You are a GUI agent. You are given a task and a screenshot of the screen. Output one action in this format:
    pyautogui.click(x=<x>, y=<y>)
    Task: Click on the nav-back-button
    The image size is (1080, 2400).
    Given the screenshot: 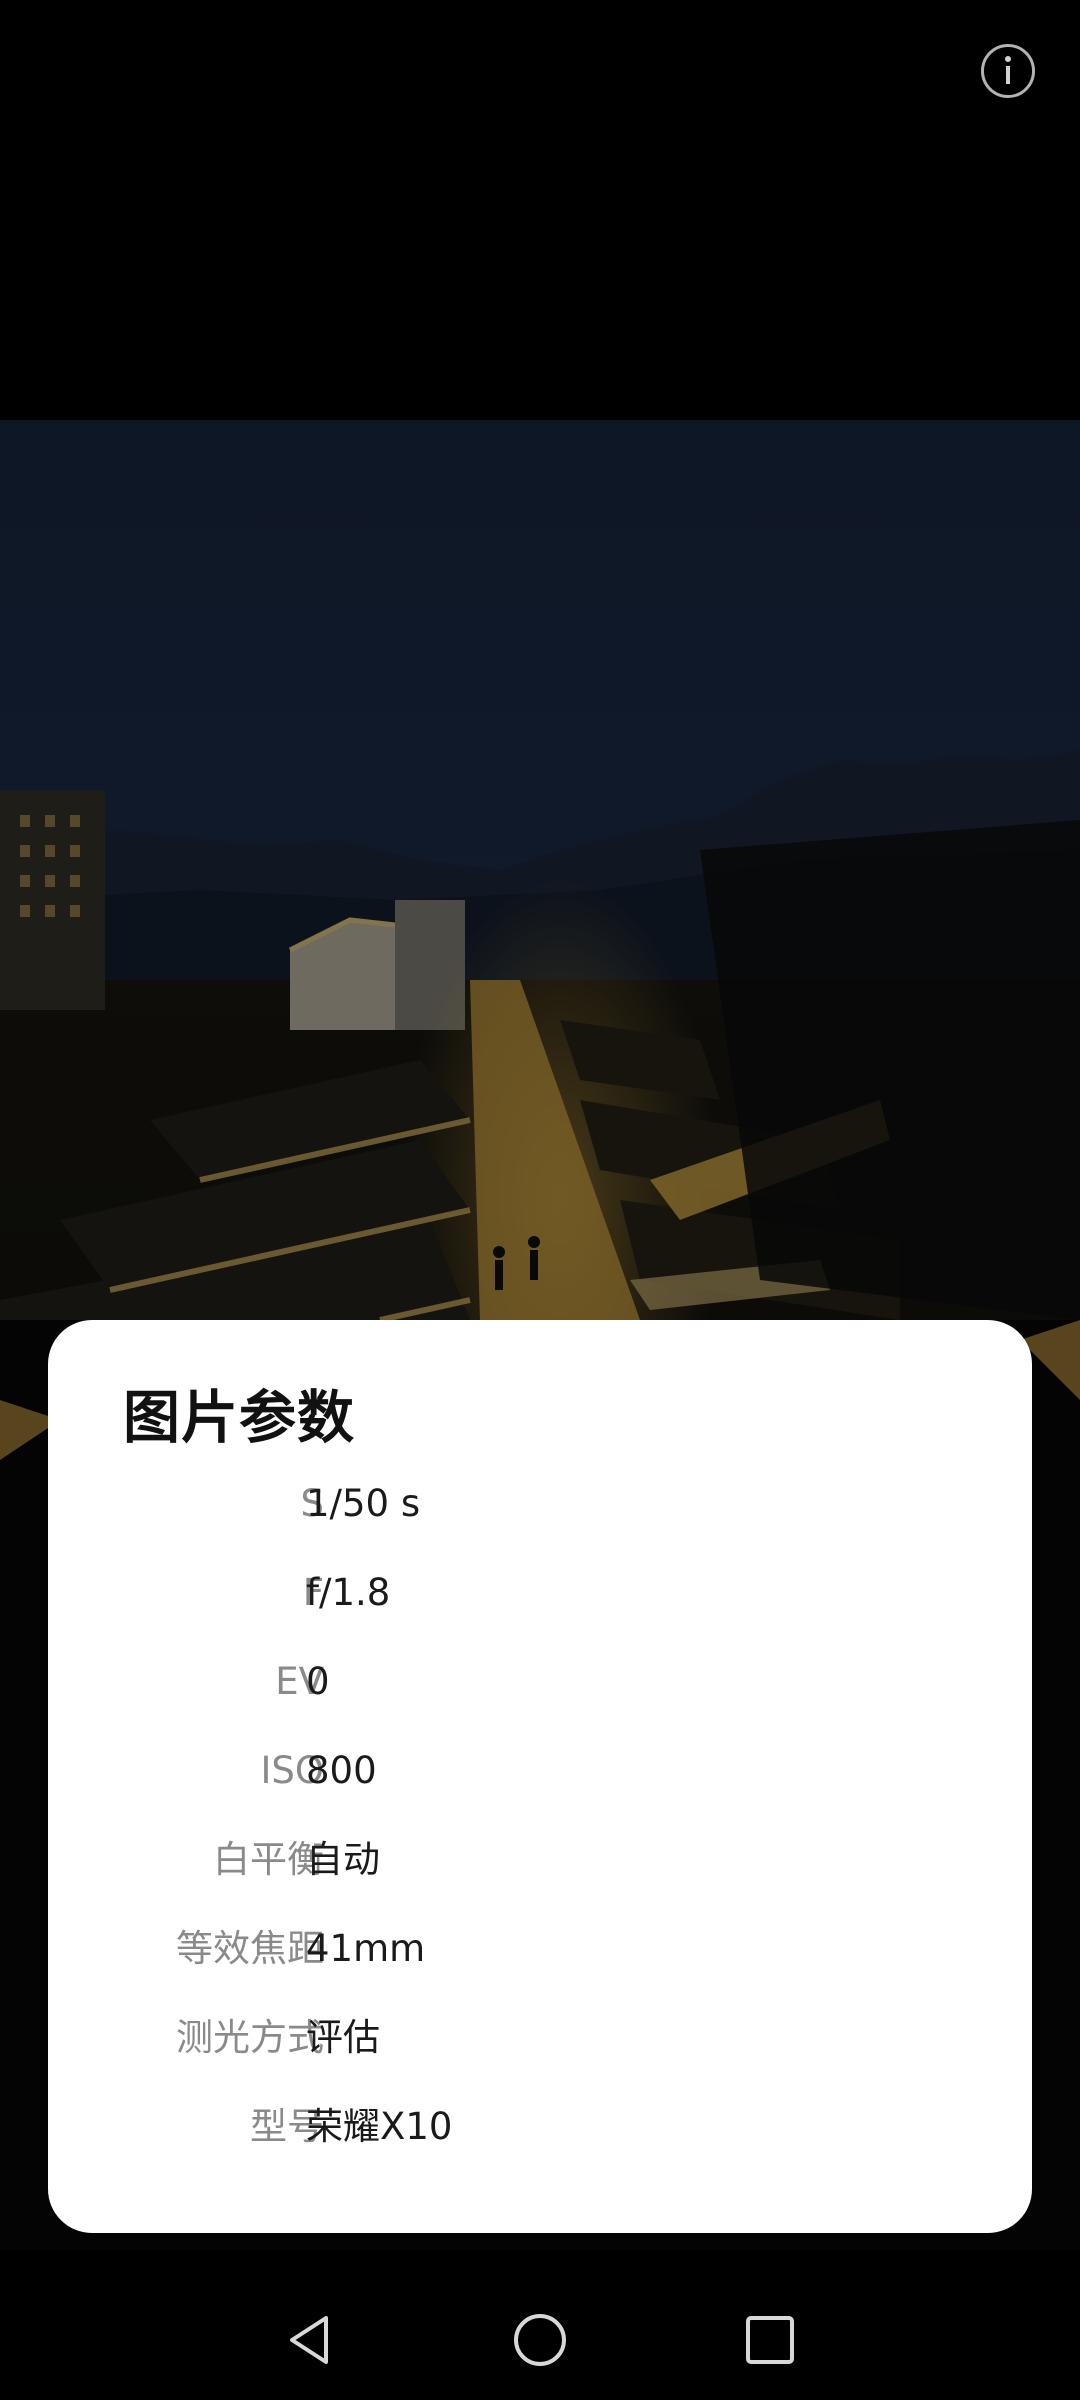 What is the action you would take?
    pyautogui.click(x=310, y=2340)
    